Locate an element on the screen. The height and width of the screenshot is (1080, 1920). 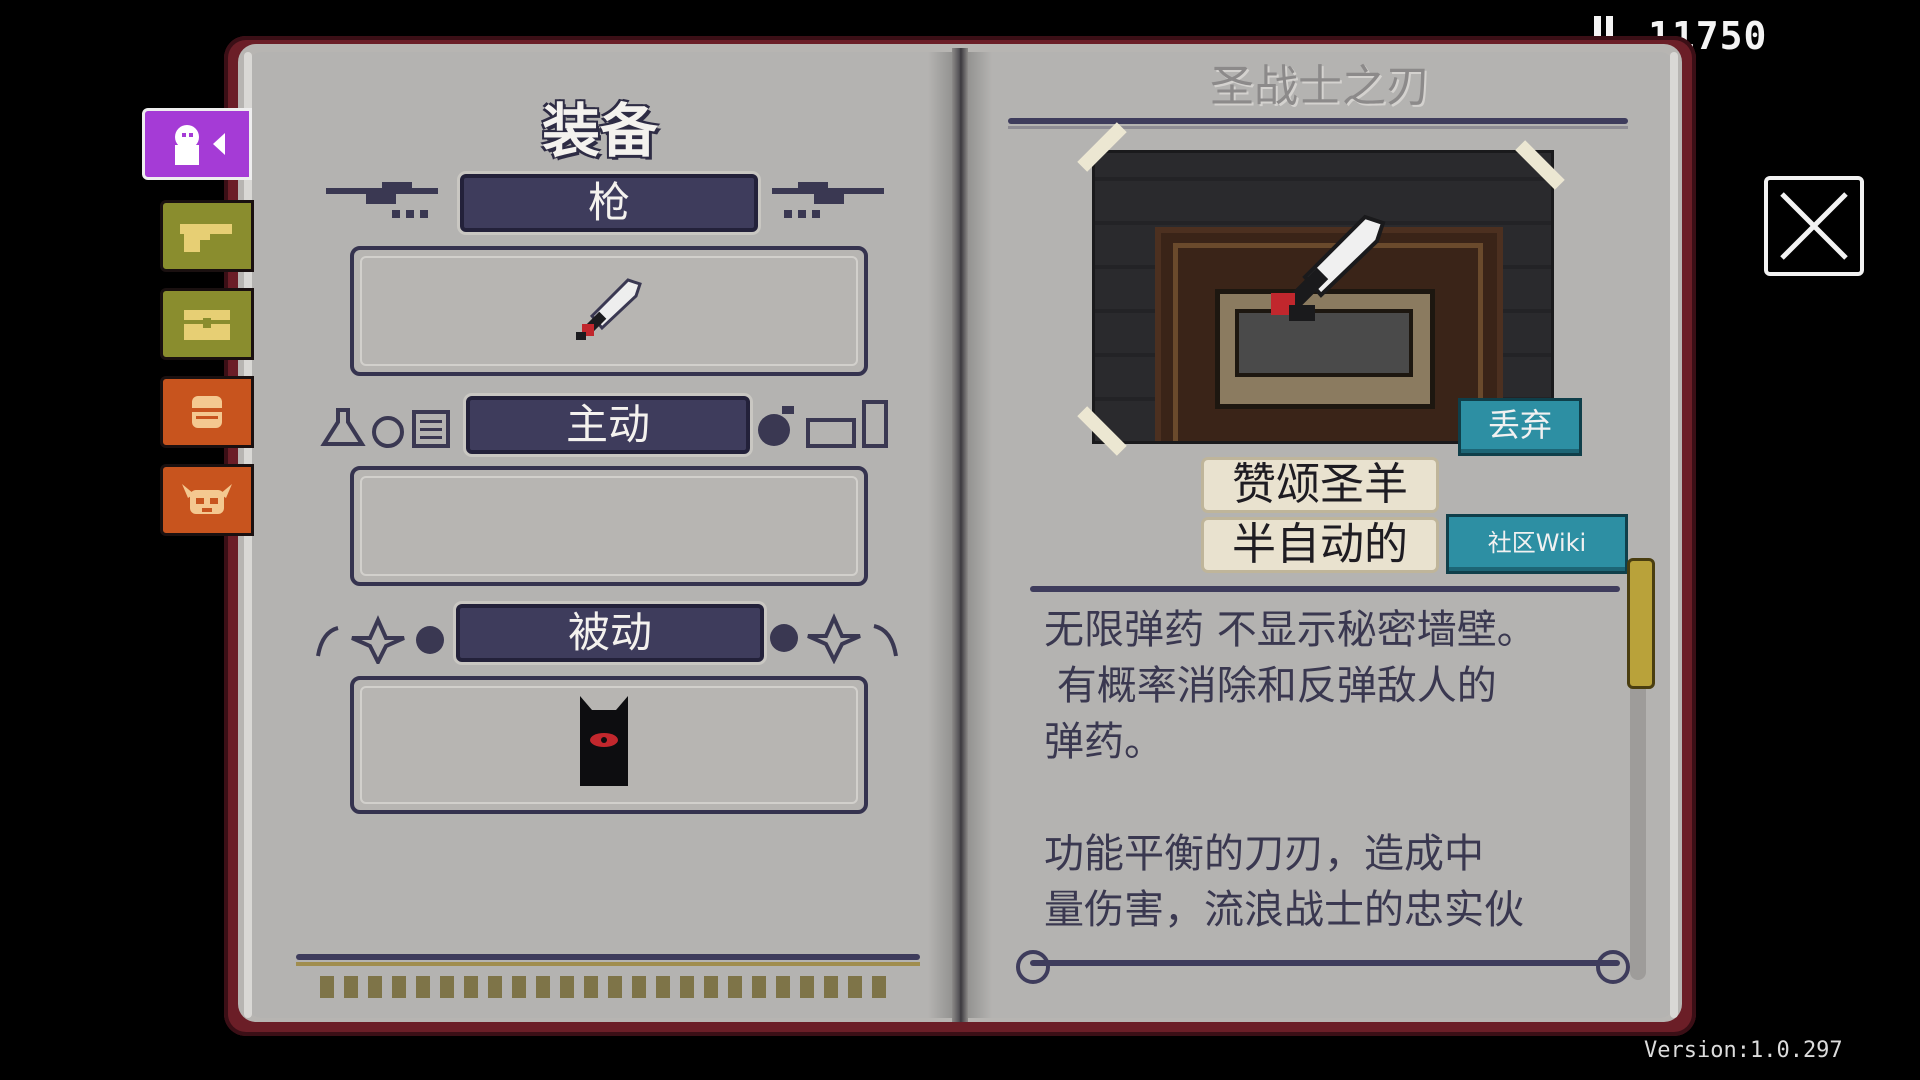
passive-decoration-left is located at coordinates (382, 639).